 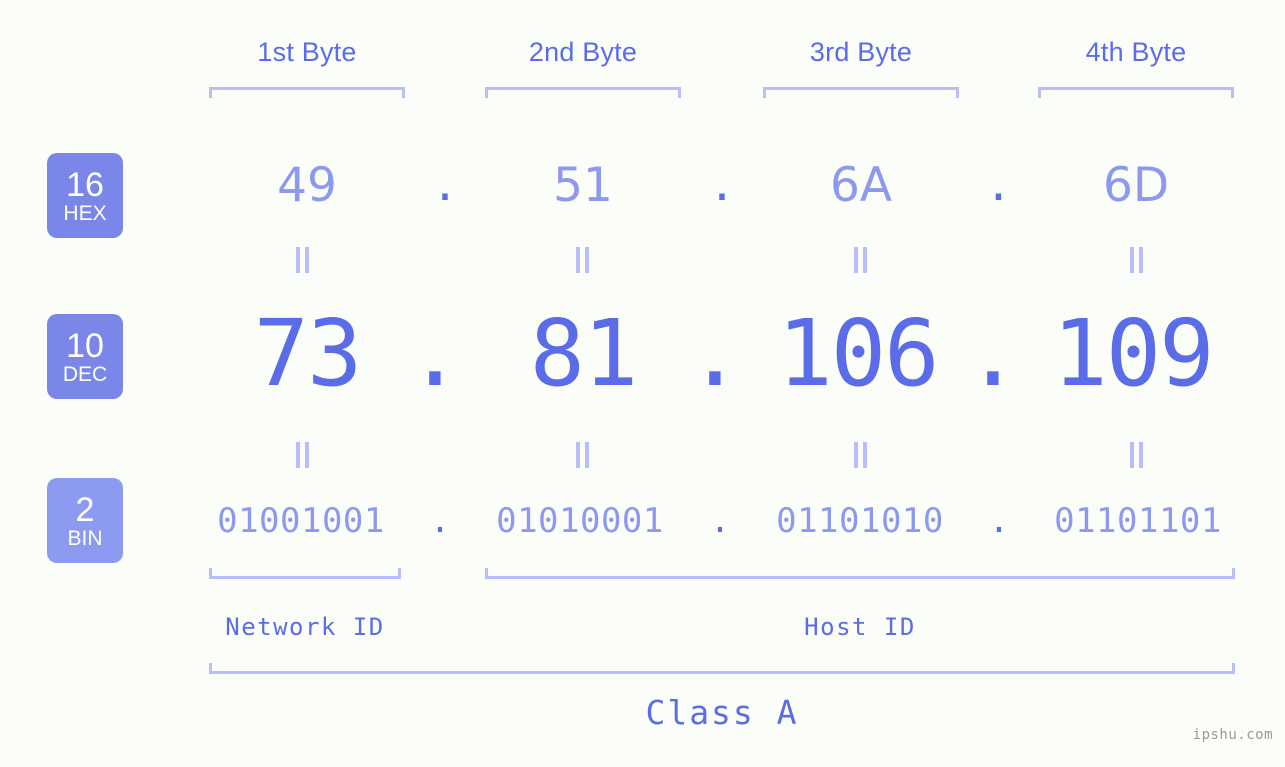 What do you see at coordinates (1133, 353) in the screenshot?
I see `dec-byte-value-4: 109` at bounding box center [1133, 353].